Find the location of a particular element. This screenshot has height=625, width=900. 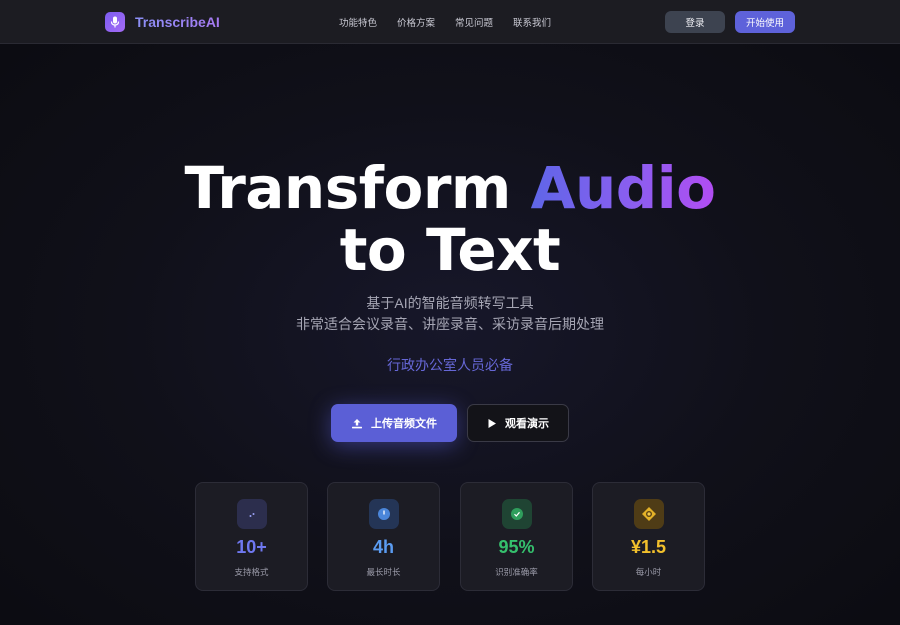

upload-audio-button: 上传音频文件 is located at coordinates (394, 423).